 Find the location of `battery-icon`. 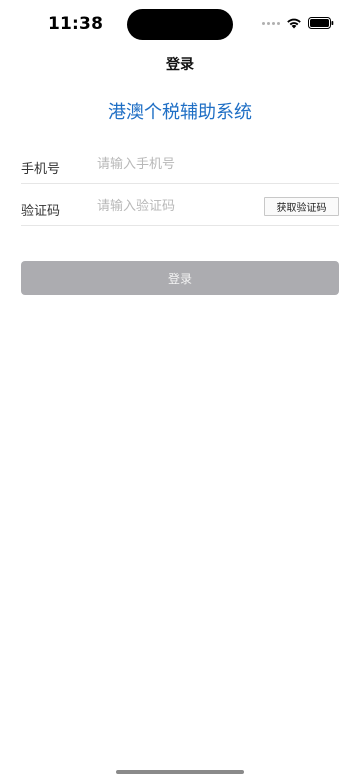

battery-icon is located at coordinates (321, 23).